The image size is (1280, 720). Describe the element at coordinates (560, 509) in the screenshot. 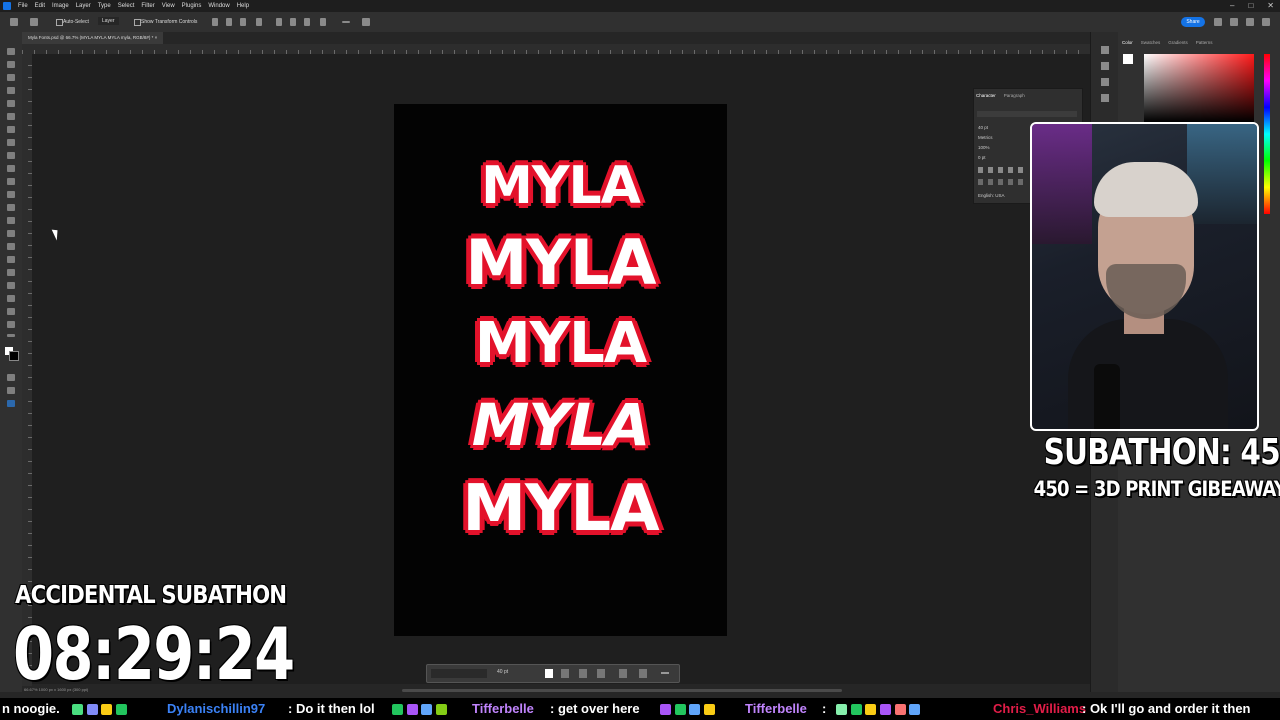

I see `myla-text-layer-5: MYLA` at that location.